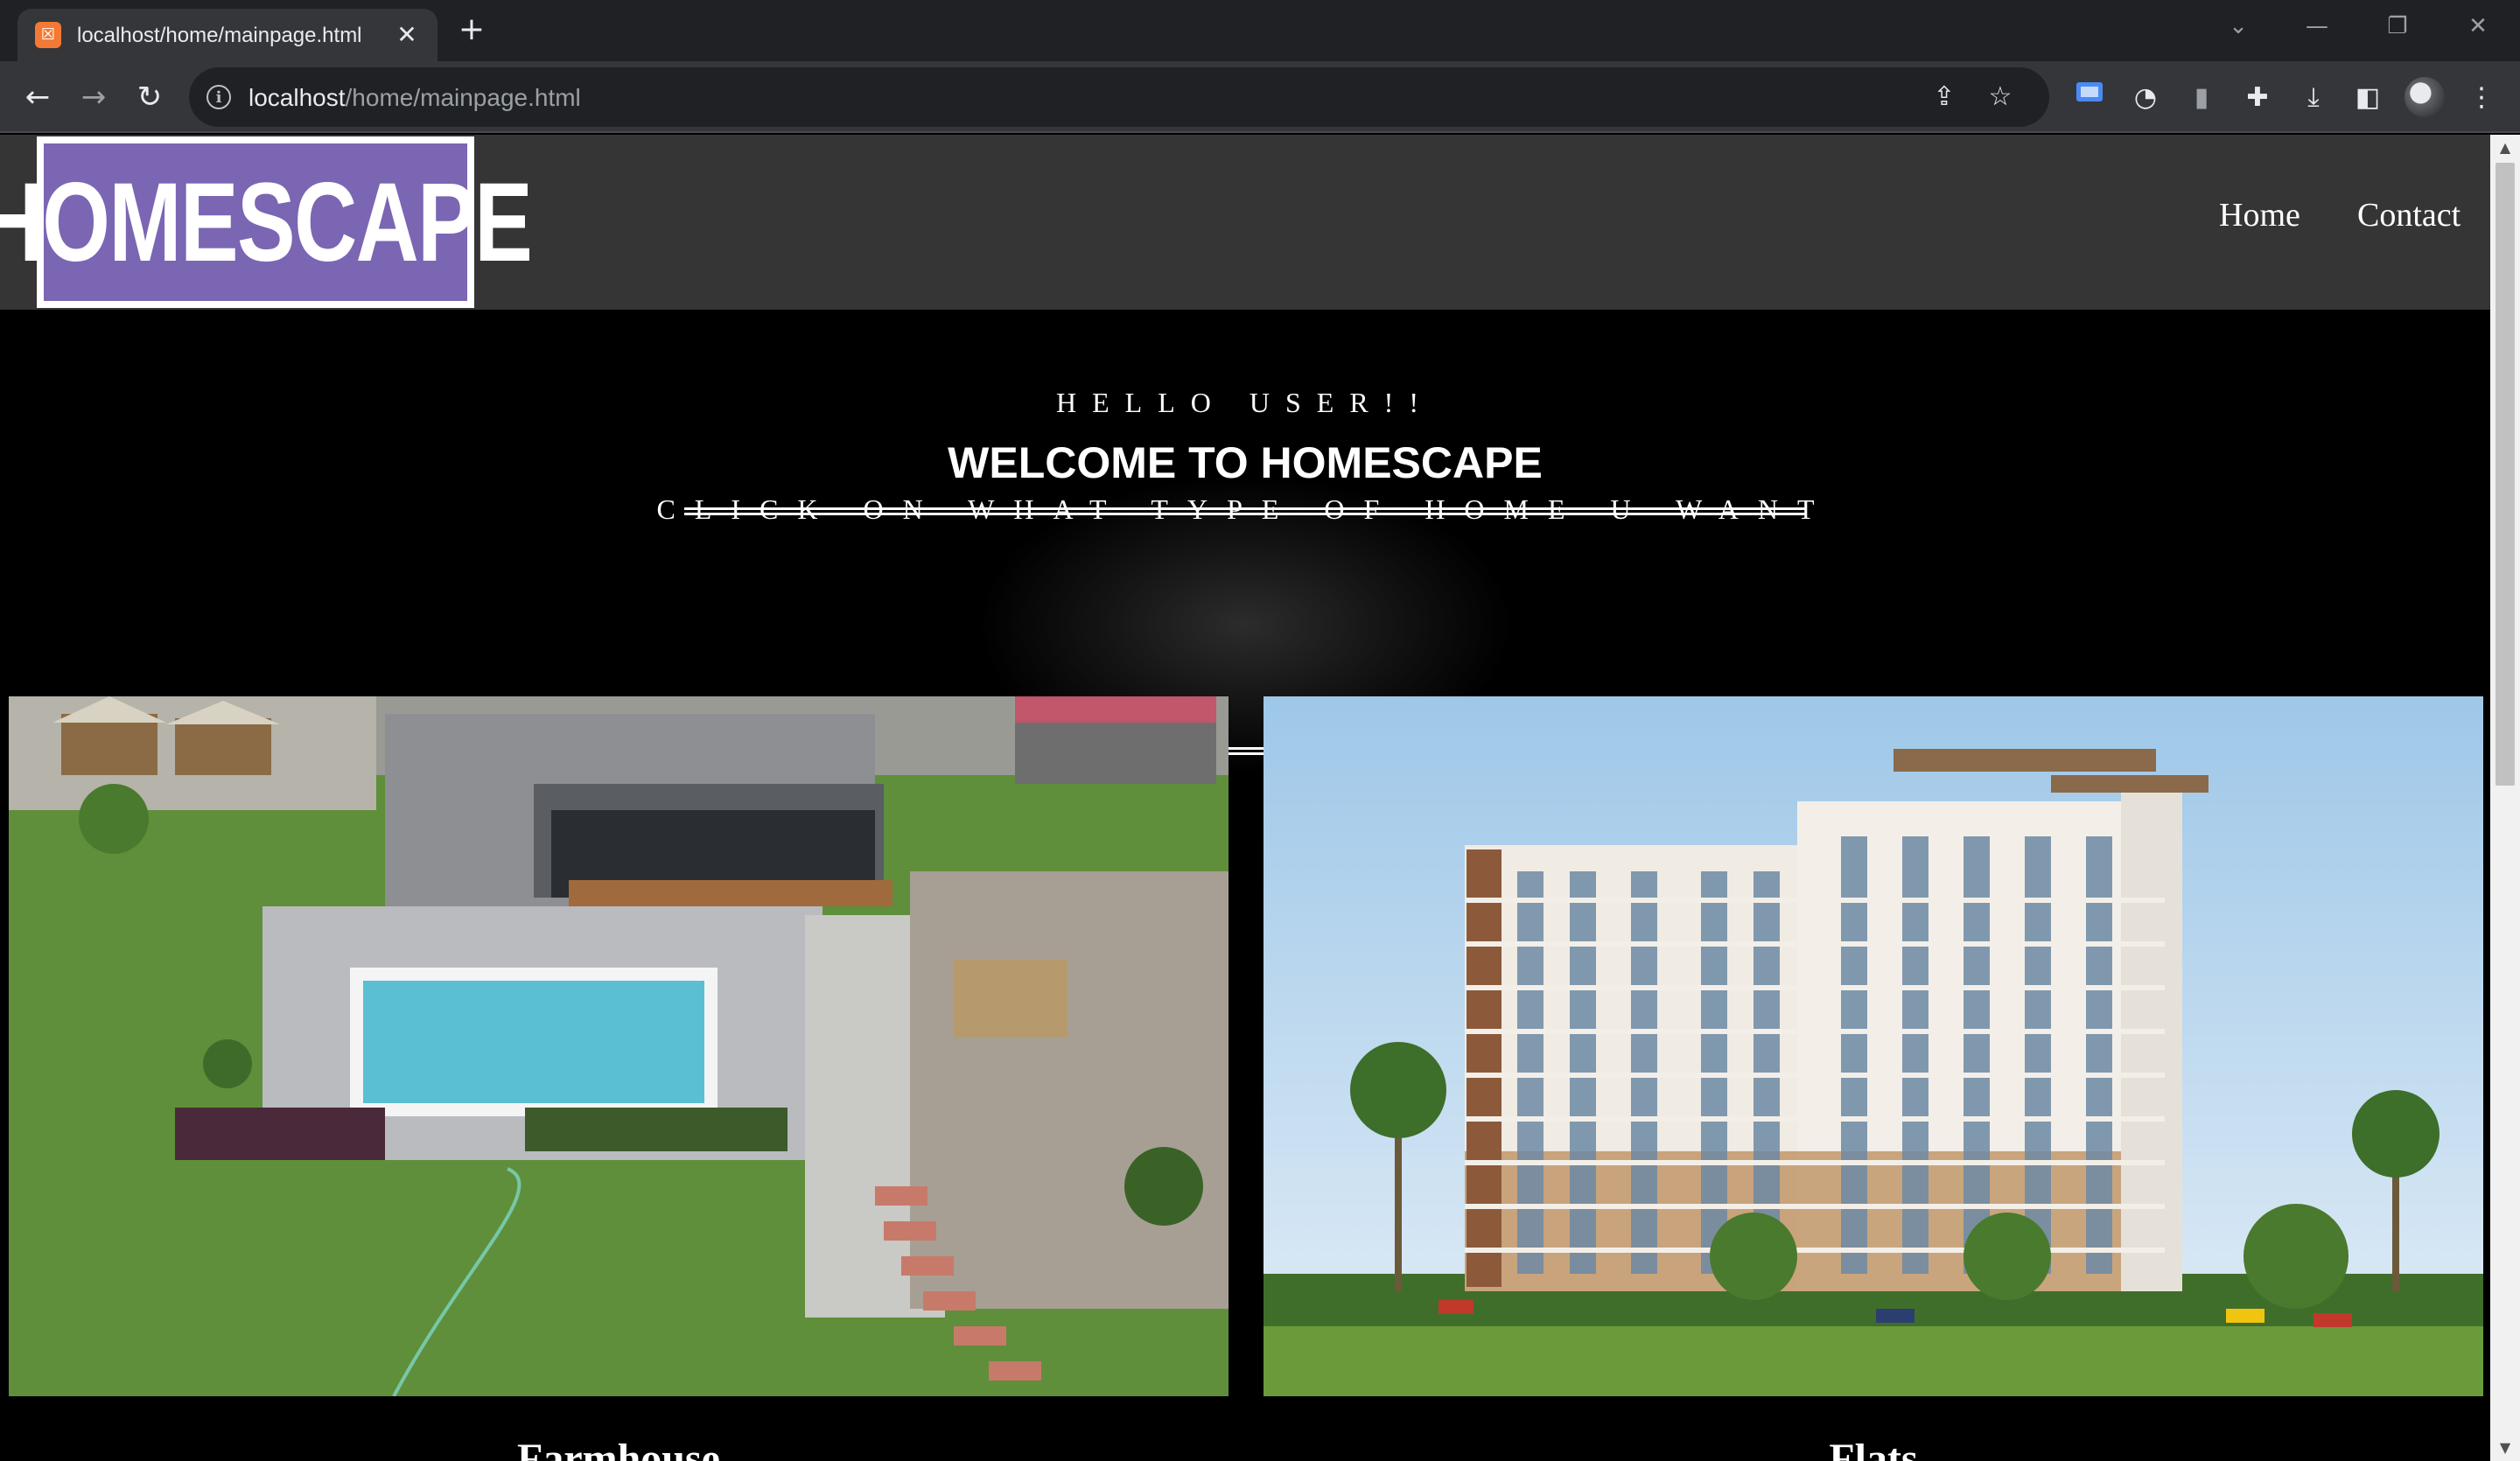  I want to click on tab-title: localhost/home/mainpage.html, so click(219, 35).